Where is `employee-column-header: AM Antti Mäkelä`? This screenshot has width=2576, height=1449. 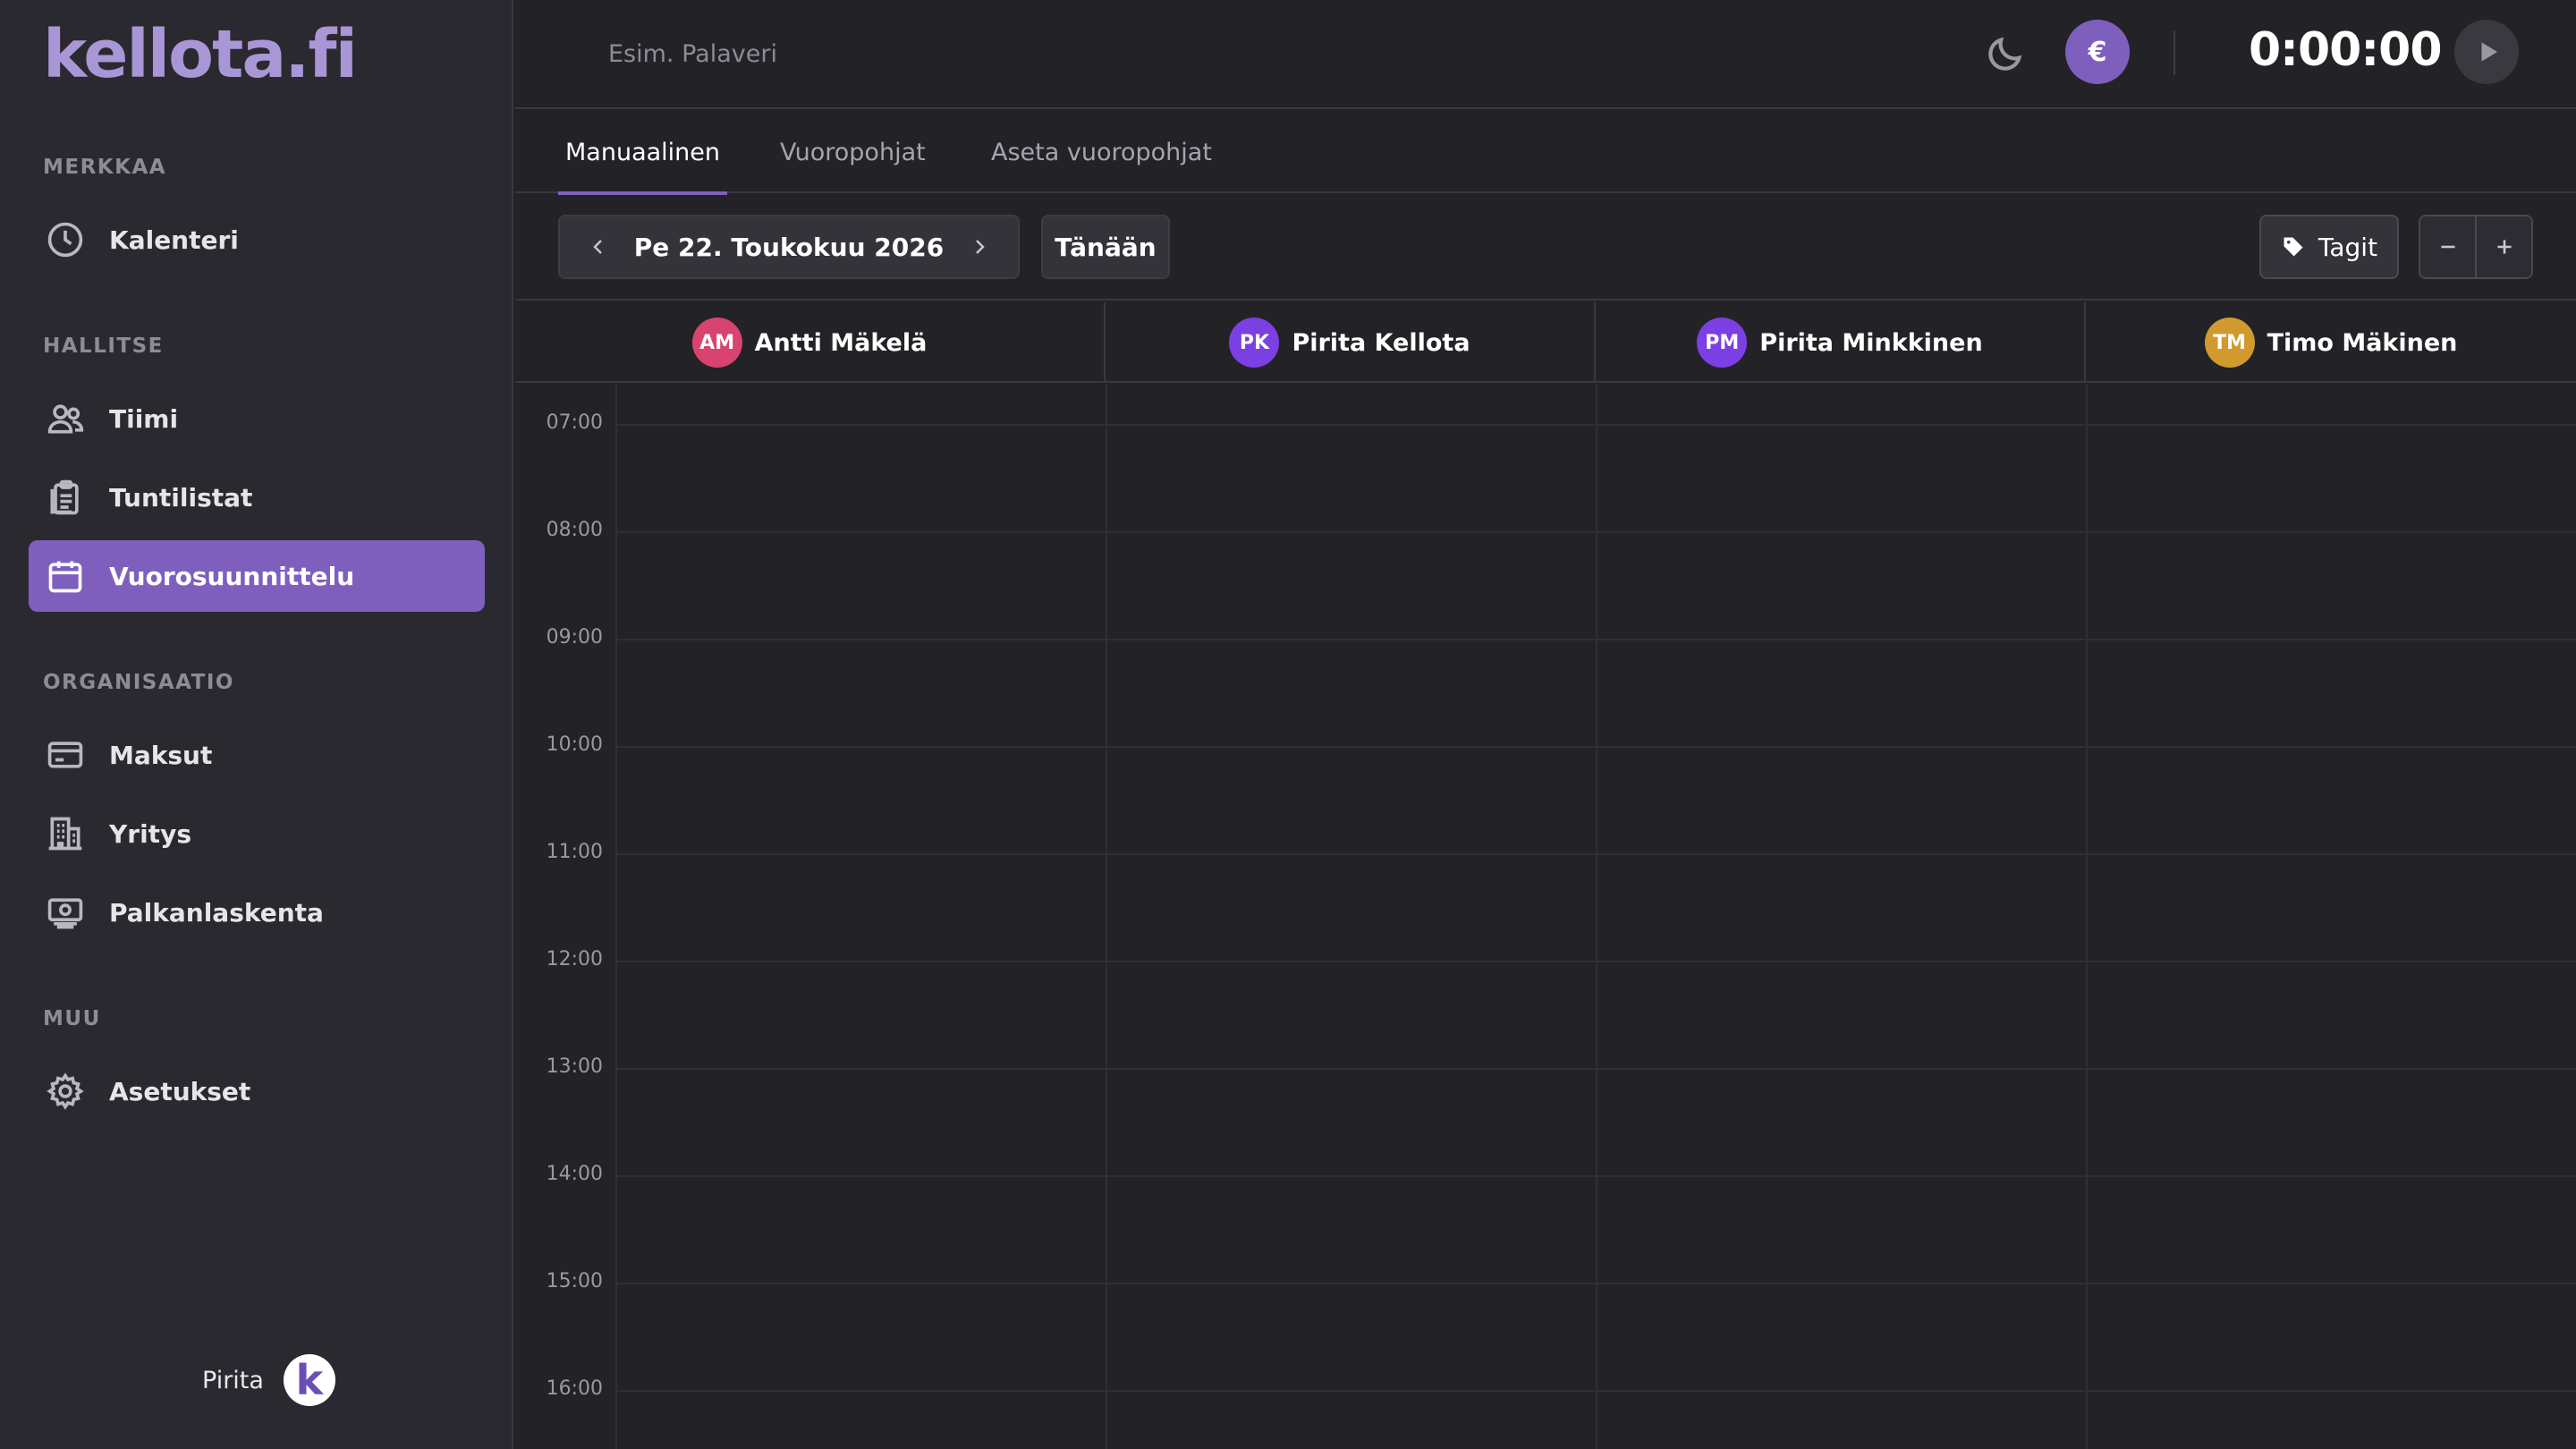
employee-column-header: AM Antti Mäkelä is located at coordinates (810, 342).